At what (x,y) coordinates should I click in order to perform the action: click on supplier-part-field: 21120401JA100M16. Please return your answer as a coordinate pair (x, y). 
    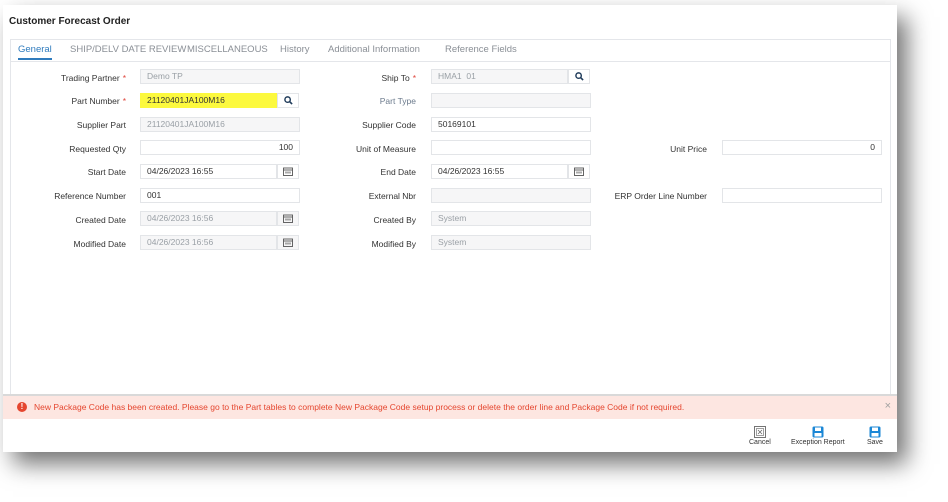
    Looking at the image, I should click on (220, 124).